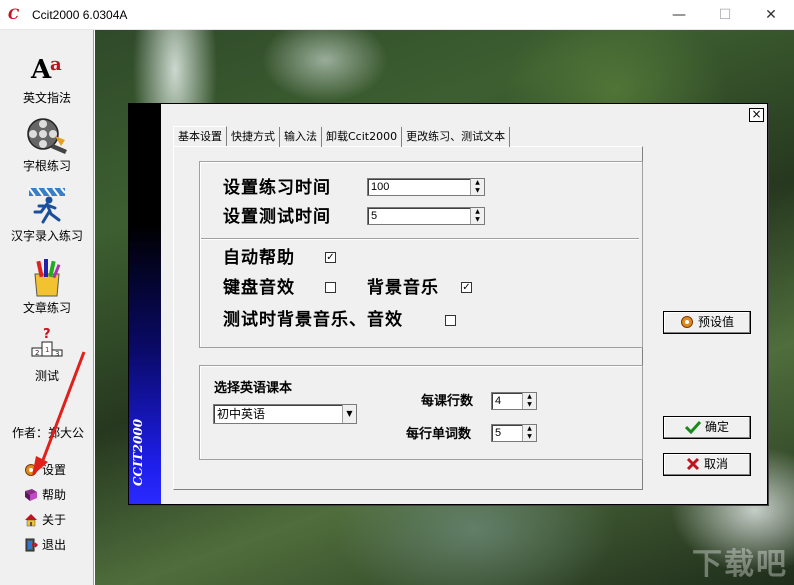  I want to click on sidebar-item-label: 英文指法, so click(46, 98).